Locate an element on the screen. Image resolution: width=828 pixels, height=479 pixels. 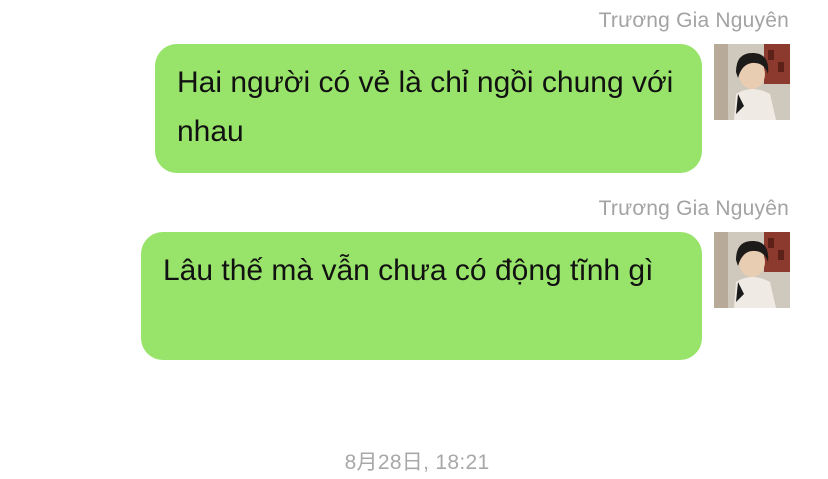
message-timestamp: 8月28日, 18:21 is located at coordinates (417, 462).